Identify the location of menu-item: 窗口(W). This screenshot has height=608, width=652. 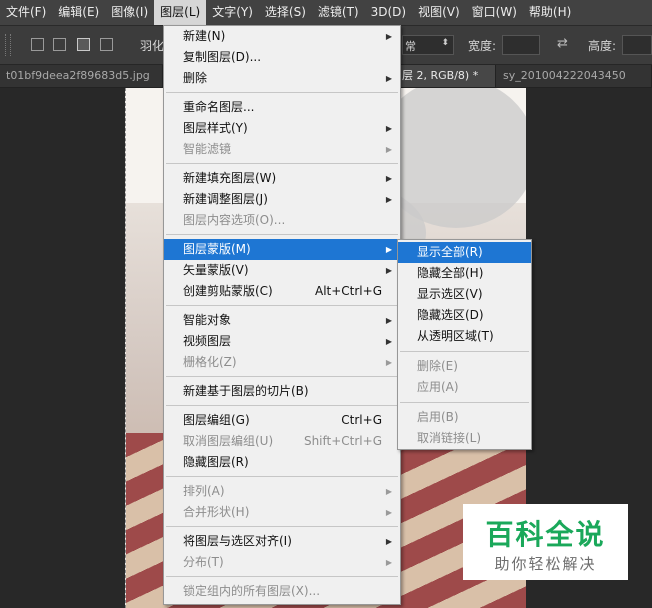
(494, 12).